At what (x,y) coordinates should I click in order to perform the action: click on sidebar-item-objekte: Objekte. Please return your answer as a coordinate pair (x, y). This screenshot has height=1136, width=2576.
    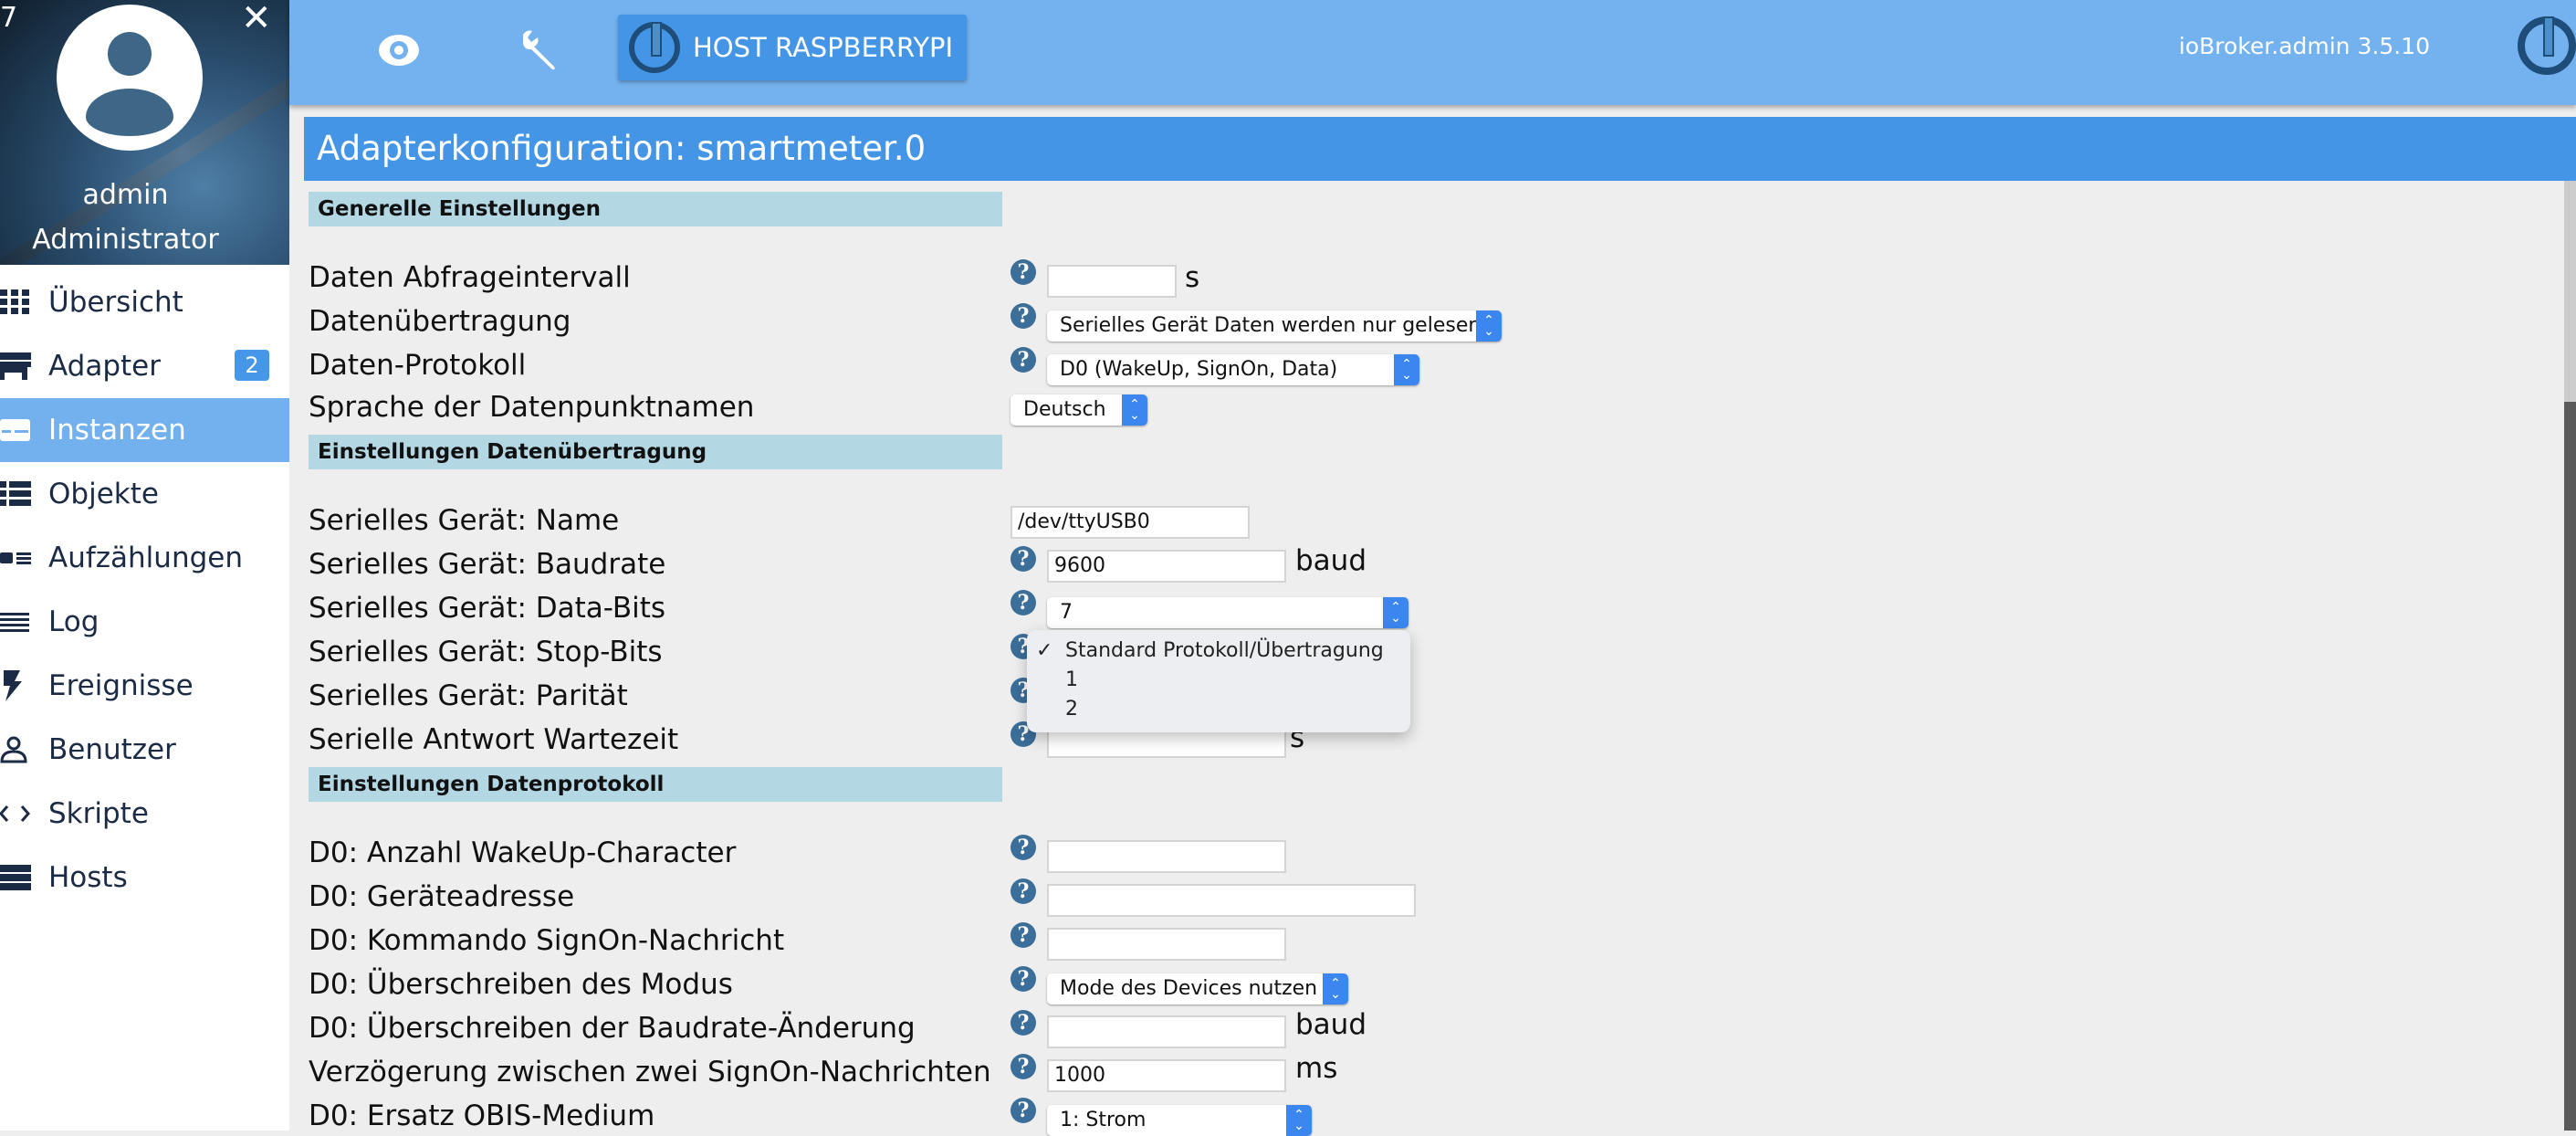
    Looking at the image, I should click on (144, 494).